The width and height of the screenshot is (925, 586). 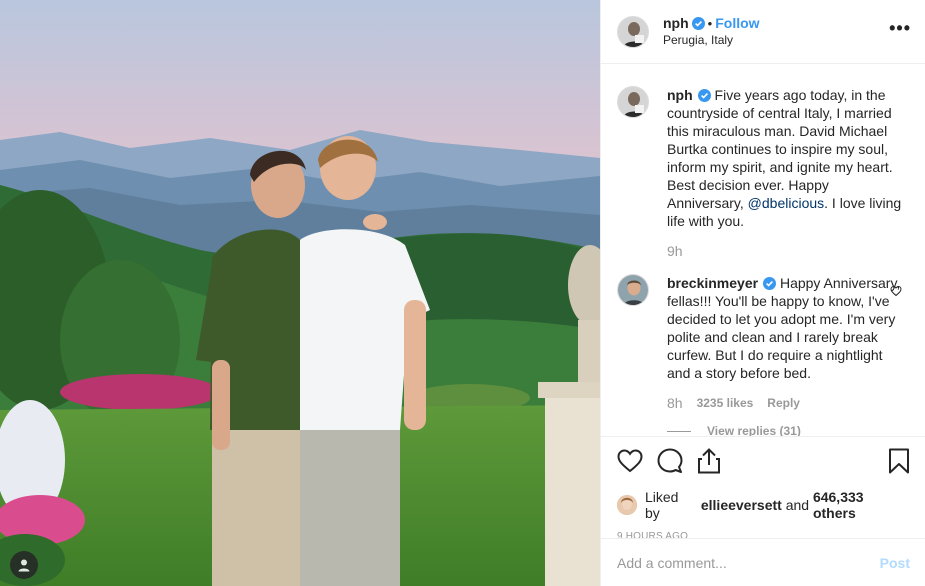 What do you see at coordinates (895, 563) in the screenshot?
I see `post-comment-button: Post` at bounding box center [895, 563].